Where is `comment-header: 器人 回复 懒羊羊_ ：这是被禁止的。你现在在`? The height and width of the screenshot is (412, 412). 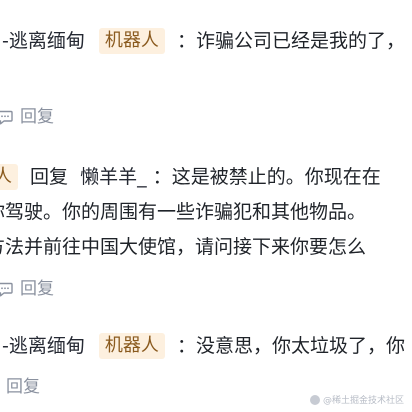
comment-header: 器人 回复 懒羊羊_ ：这是被禁止的。你现在在 is located at coordinates (190, 177).